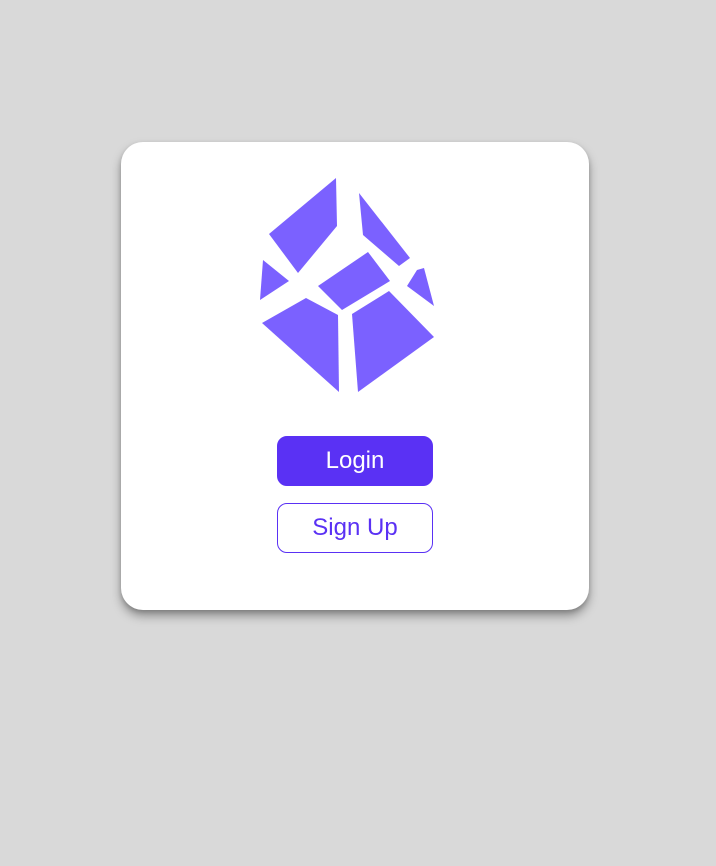 Image resolution: width=716 pixels, height=866 pixels. Describe the element at coordinates (355, 461) in the screenshot. I see `login-button: Login` at that location.